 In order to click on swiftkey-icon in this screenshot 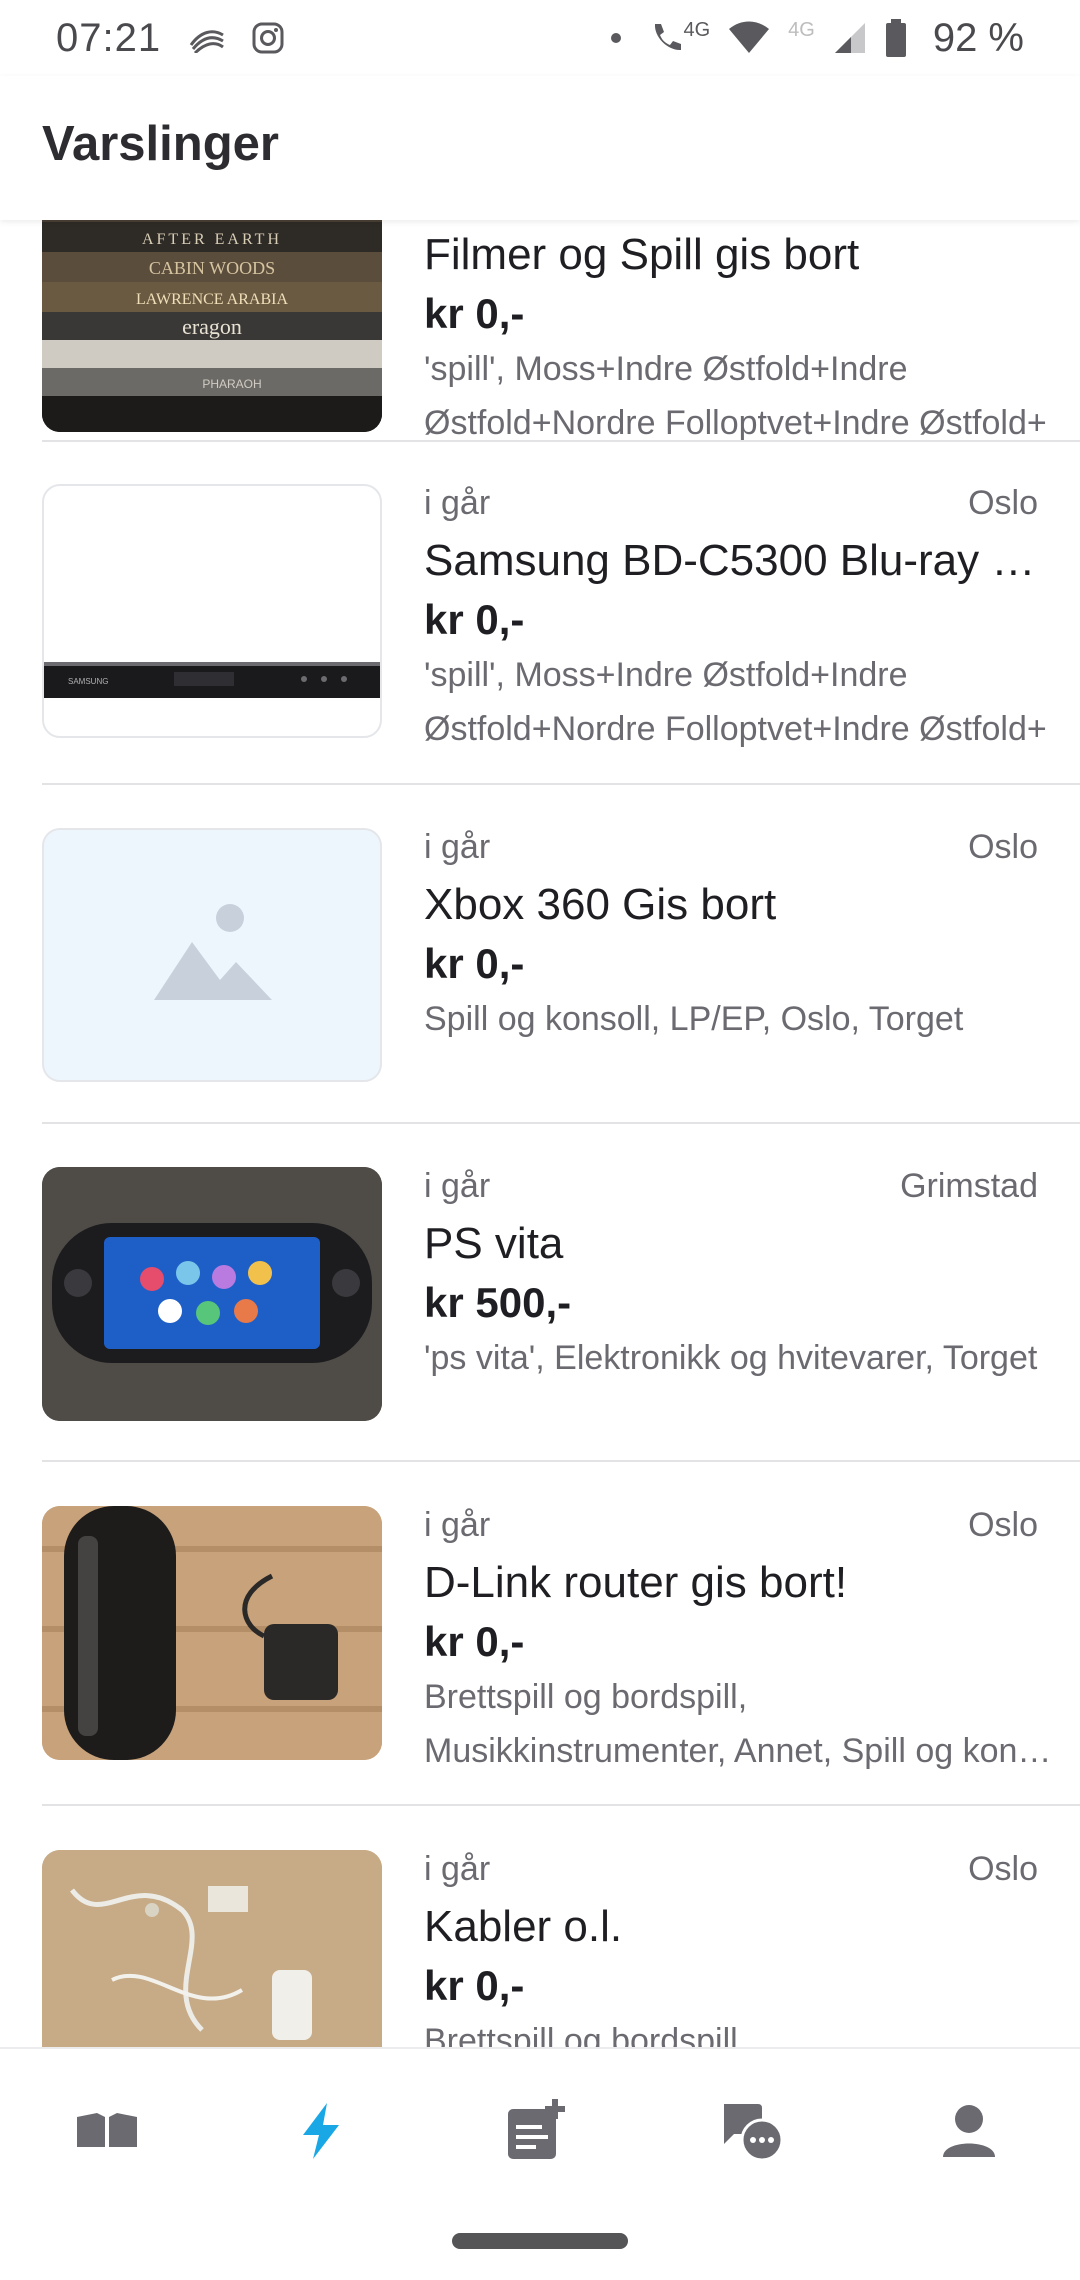, I will do `click(207, 41)`.